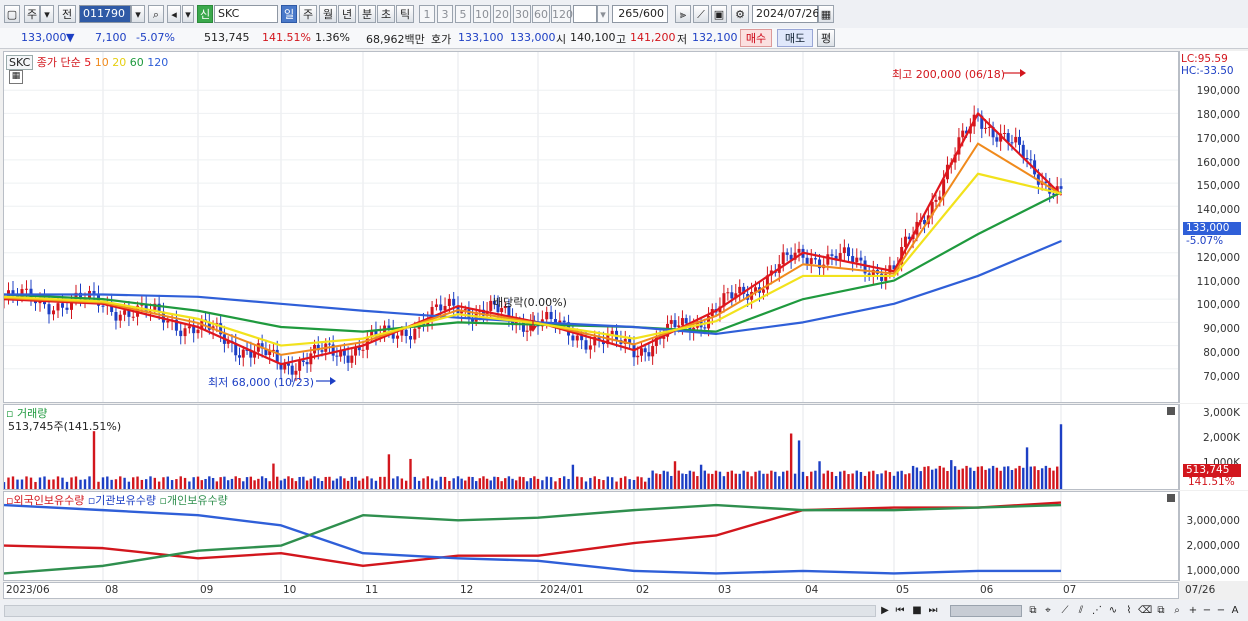 This screenshot has height=621, width=1248. What do you see at coordinates (20, 62) in the screenshot?
I see `stock-tag: SKC` at bounding box center [20, 62].